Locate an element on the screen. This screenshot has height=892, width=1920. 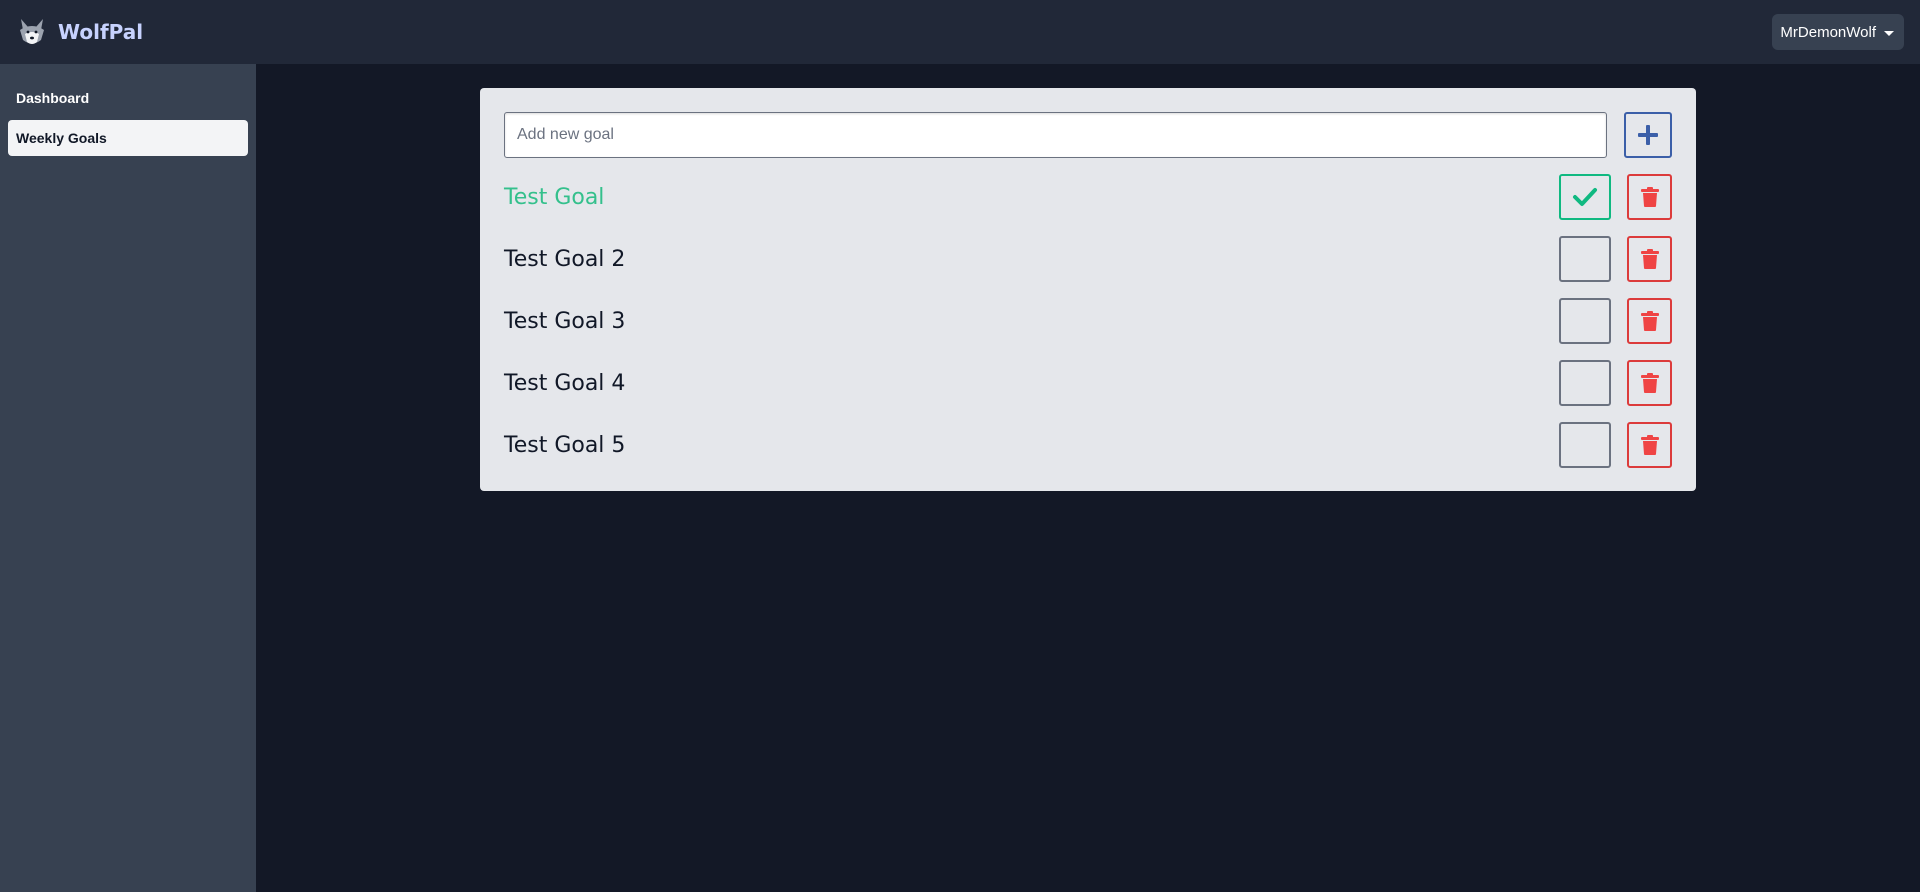
sidebar: Dashboard Weekly Goals is located at coordinates (128, 478).